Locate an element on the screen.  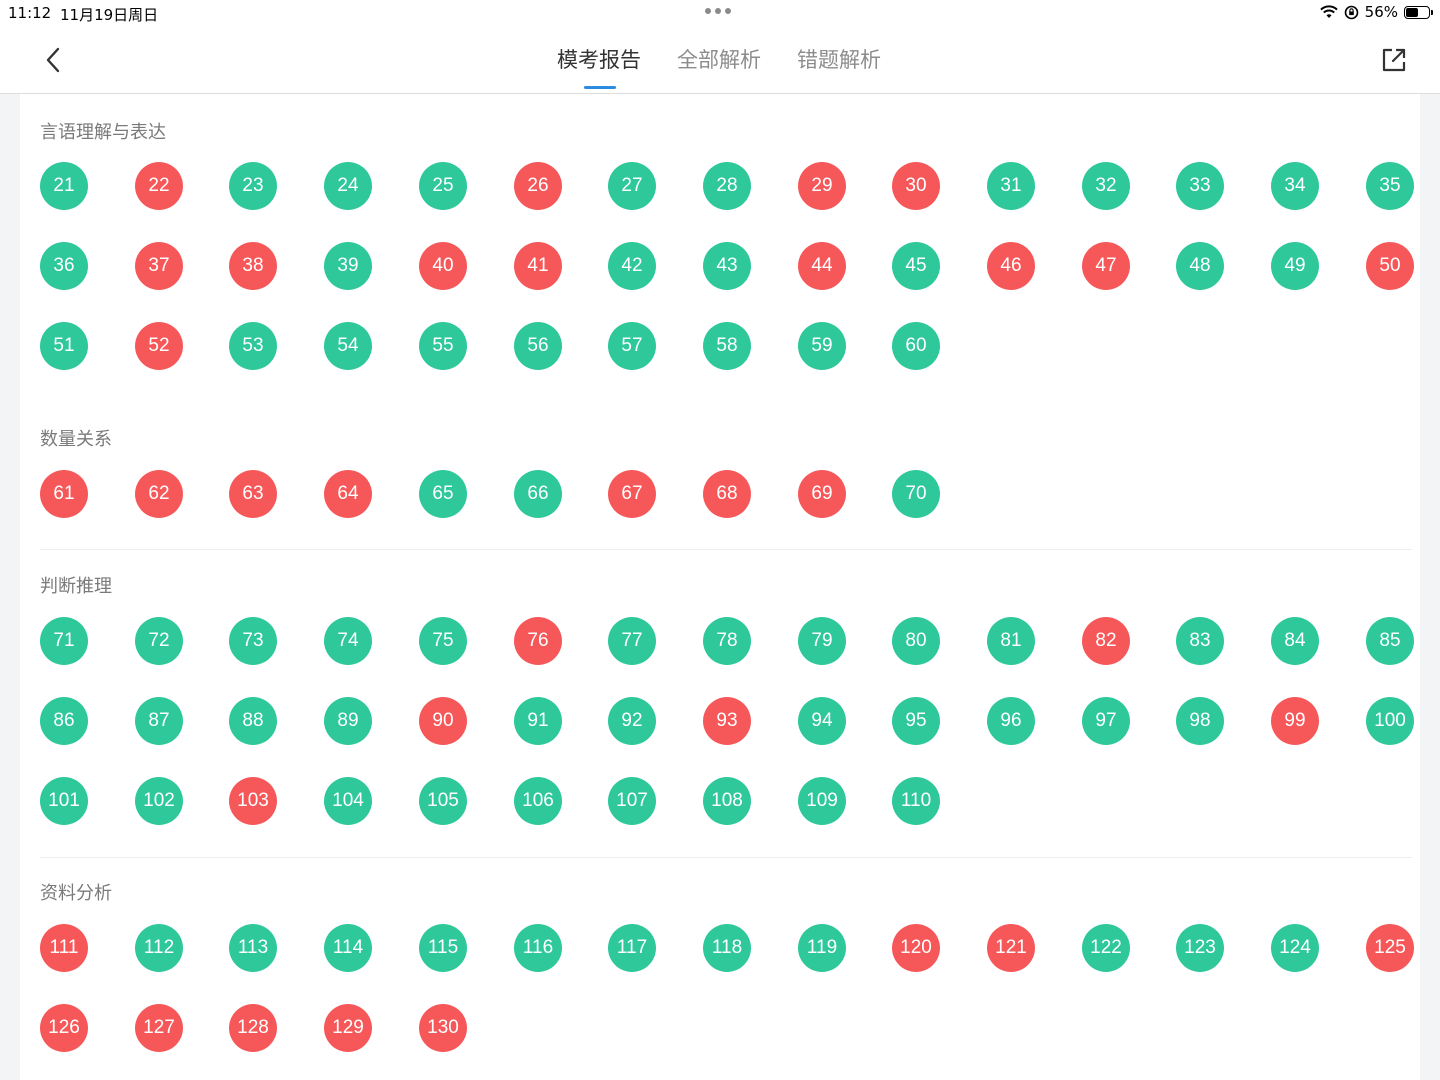
question-55-button: 55 is located at coordinates (443, 346).